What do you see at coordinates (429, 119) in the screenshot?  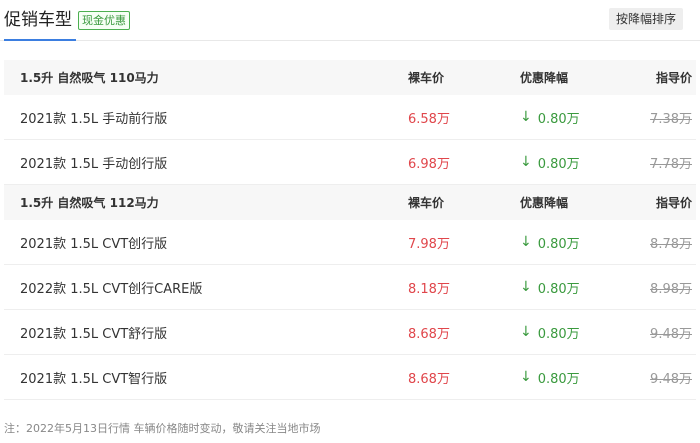 I see `bare-price: 6.58万` at bounding box center [429, 119].